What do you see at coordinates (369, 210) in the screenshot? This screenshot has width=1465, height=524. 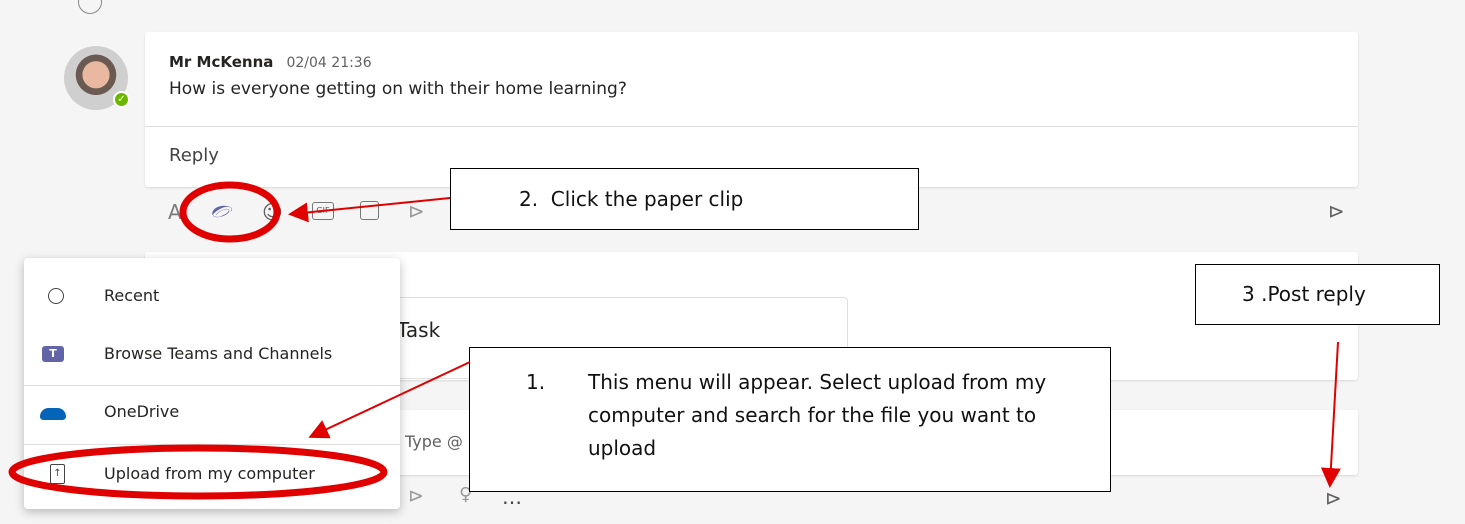 I see `step2-arrow` at bounding box center [369, 210].